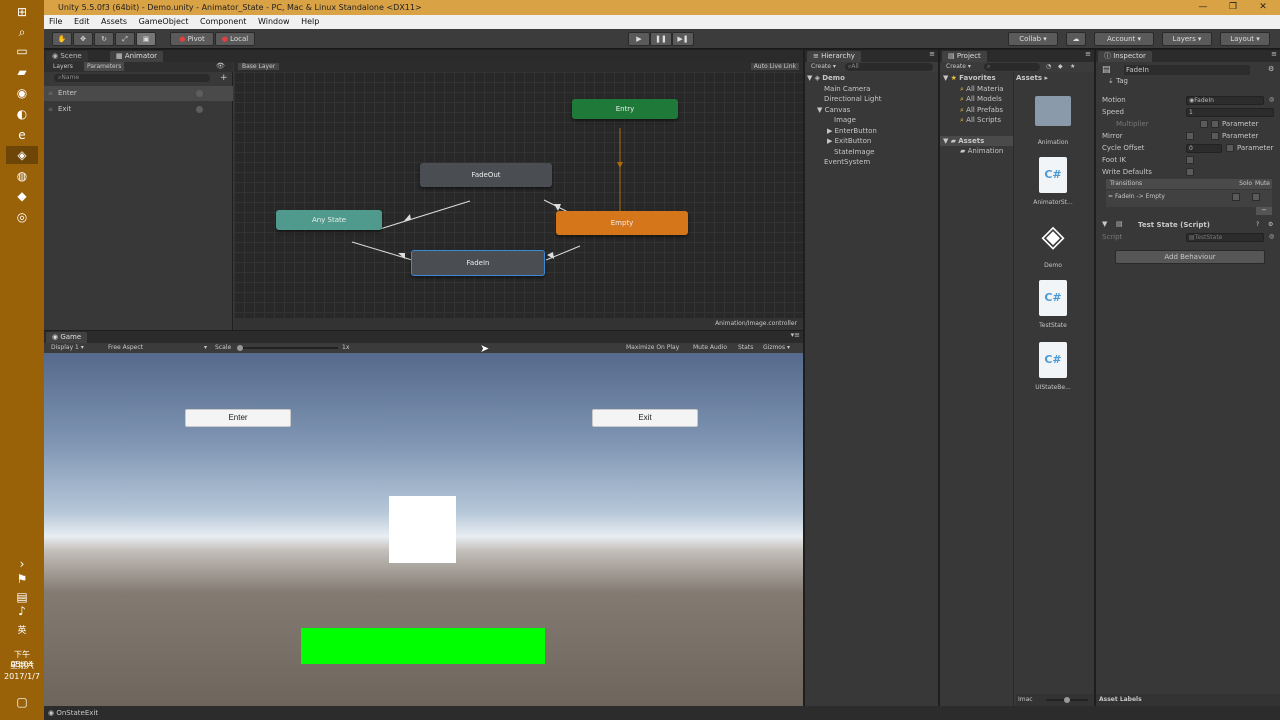  Describe the element at coordinates (1118, 81) in the screenshot. I see `tag-row: ⇣ Tag` at that location.